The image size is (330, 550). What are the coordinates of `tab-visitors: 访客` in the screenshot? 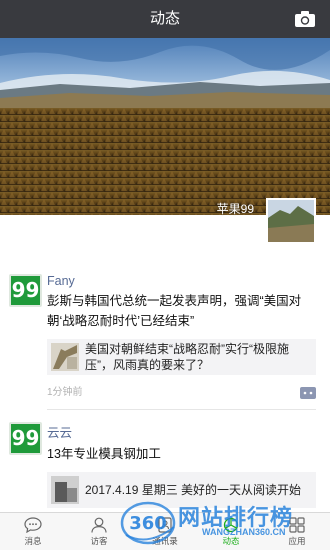 It's located at (99, 531).